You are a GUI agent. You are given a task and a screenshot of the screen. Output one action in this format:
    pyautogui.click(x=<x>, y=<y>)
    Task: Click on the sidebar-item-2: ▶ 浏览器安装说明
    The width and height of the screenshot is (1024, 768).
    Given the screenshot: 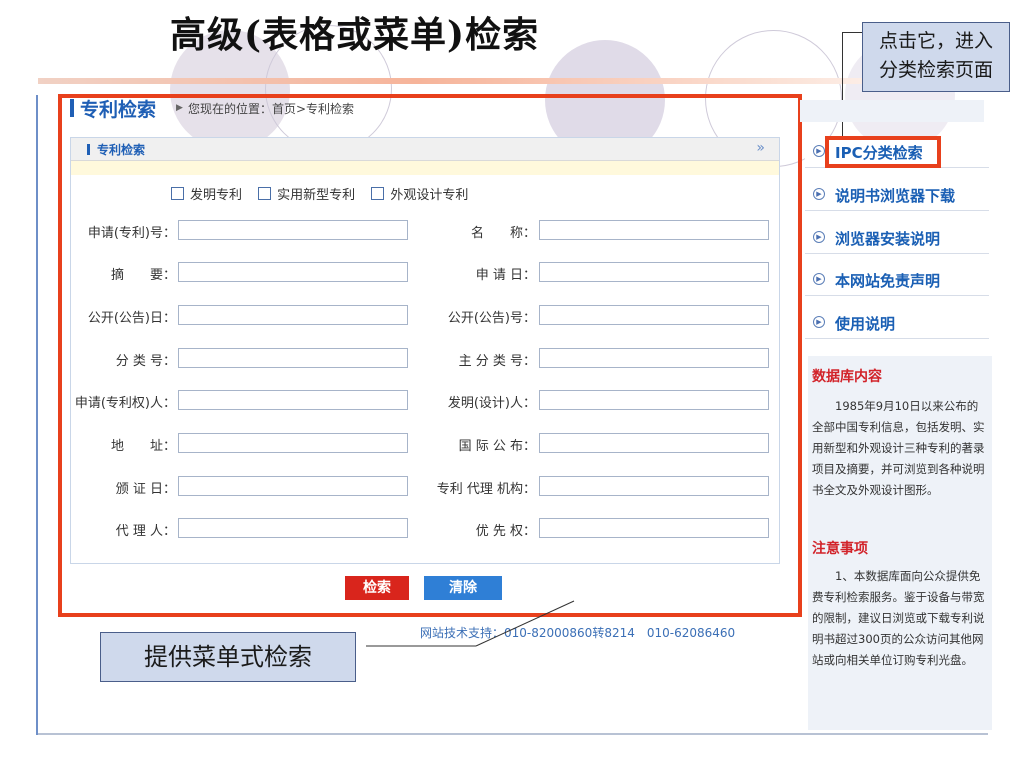 What is the action you would take?
    pyautogui.click(x=897, y=238)
    